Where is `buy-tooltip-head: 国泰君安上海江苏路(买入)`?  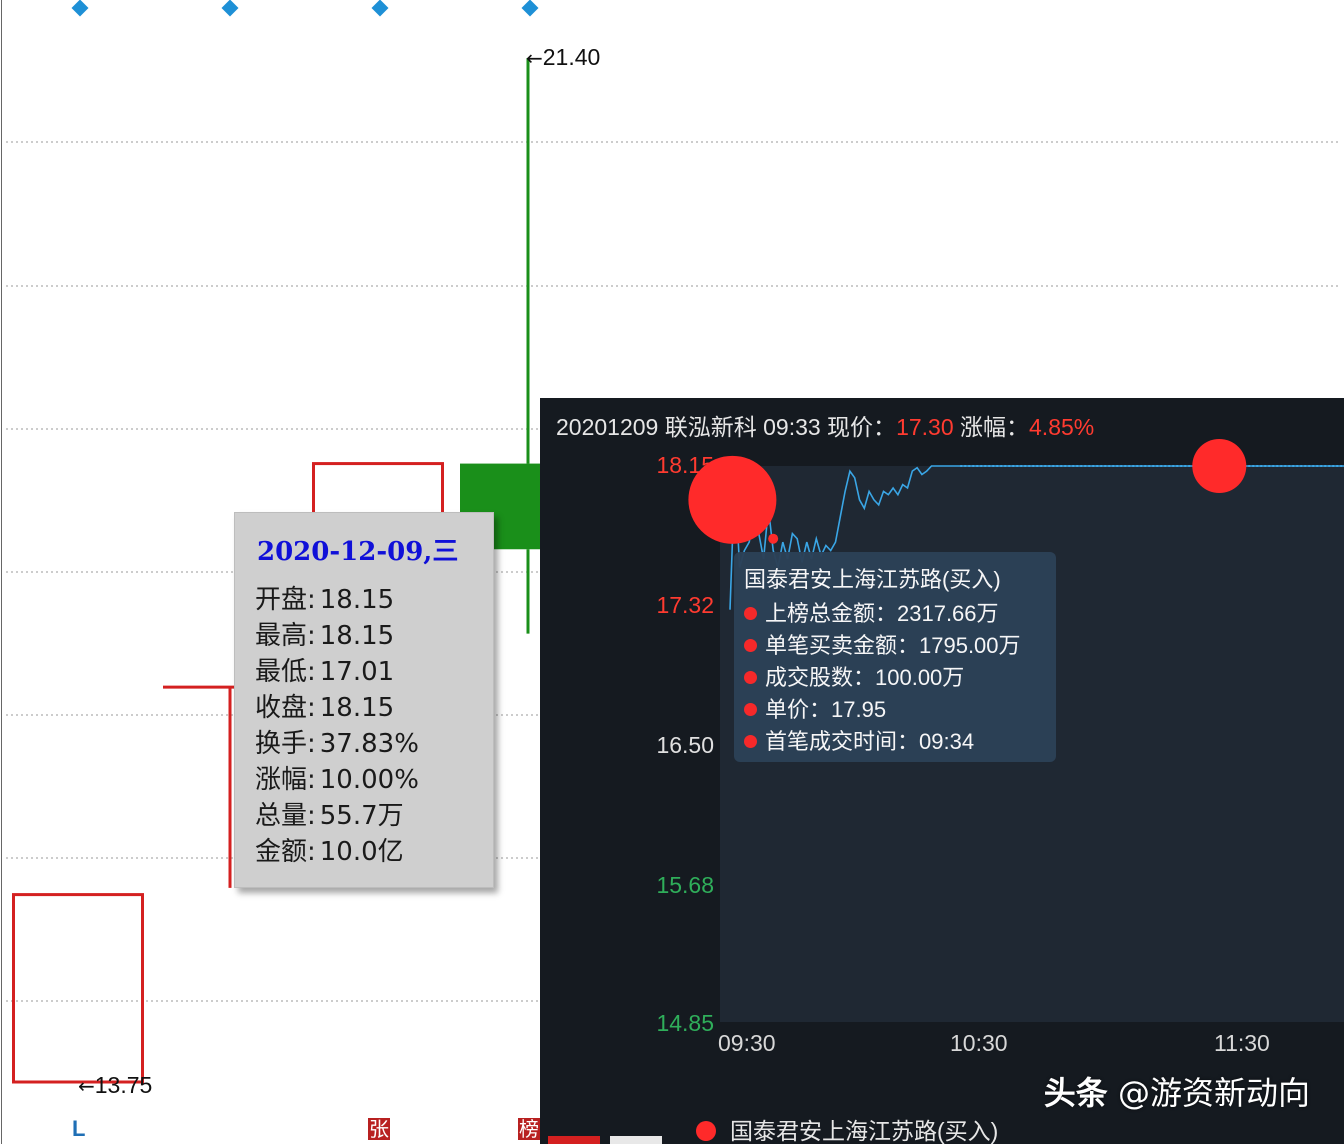
buy-tooltip-head: 国泰君安上海江苏路(买入) is located at coordinates (872, 579).